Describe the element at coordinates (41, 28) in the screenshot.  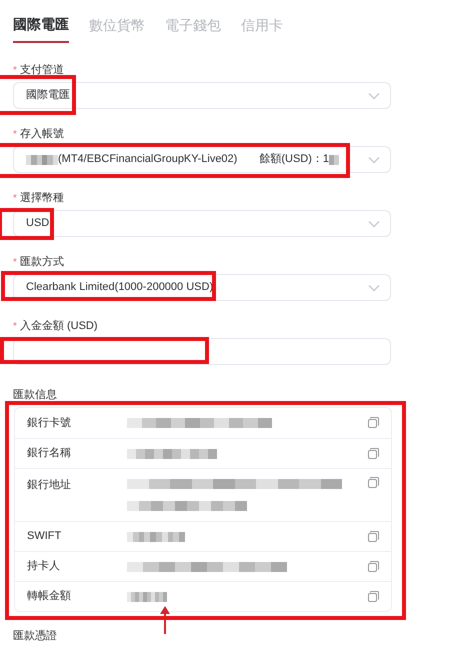
I see `tab: 國際電匯` at that location.